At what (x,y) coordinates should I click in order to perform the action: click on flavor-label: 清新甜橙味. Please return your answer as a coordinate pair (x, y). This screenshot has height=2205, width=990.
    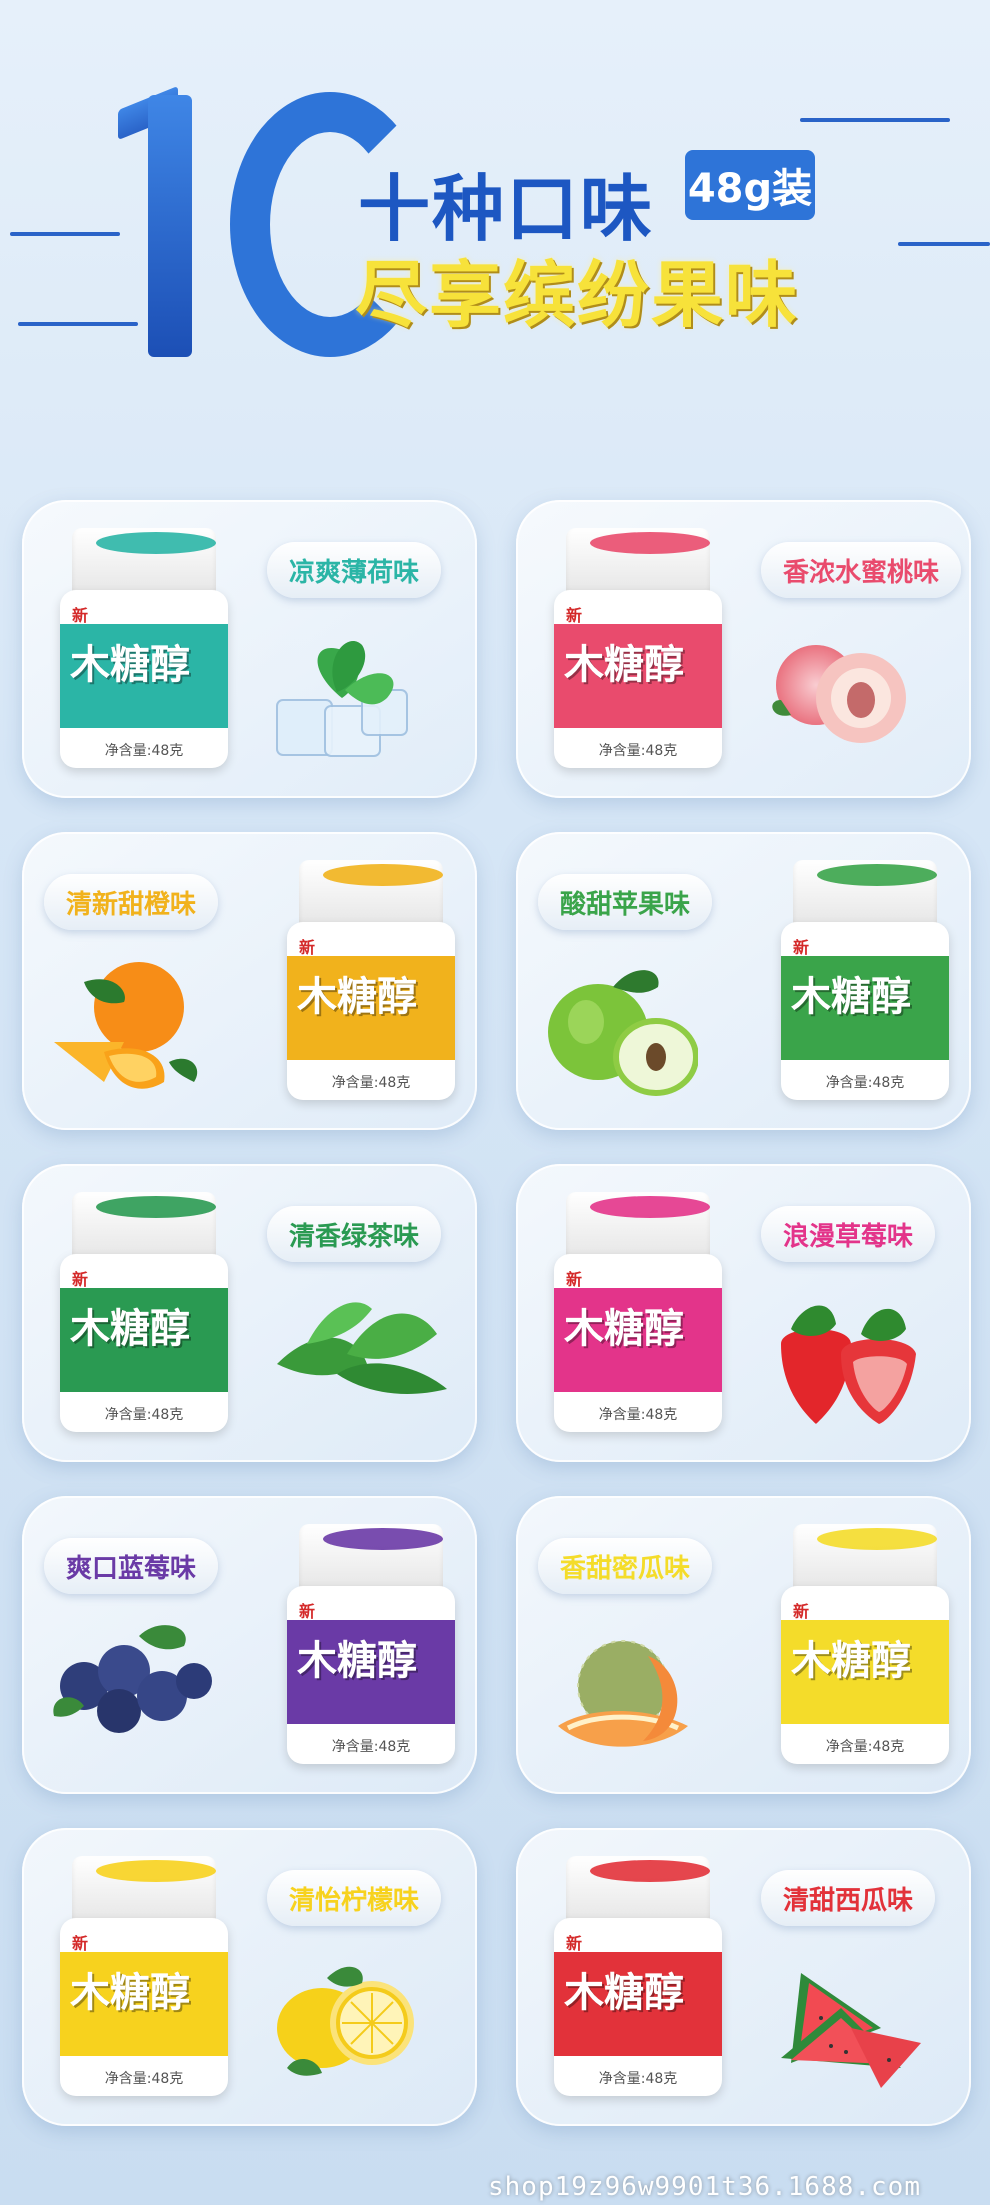
    Looking at the image, I should click on (131, 902).